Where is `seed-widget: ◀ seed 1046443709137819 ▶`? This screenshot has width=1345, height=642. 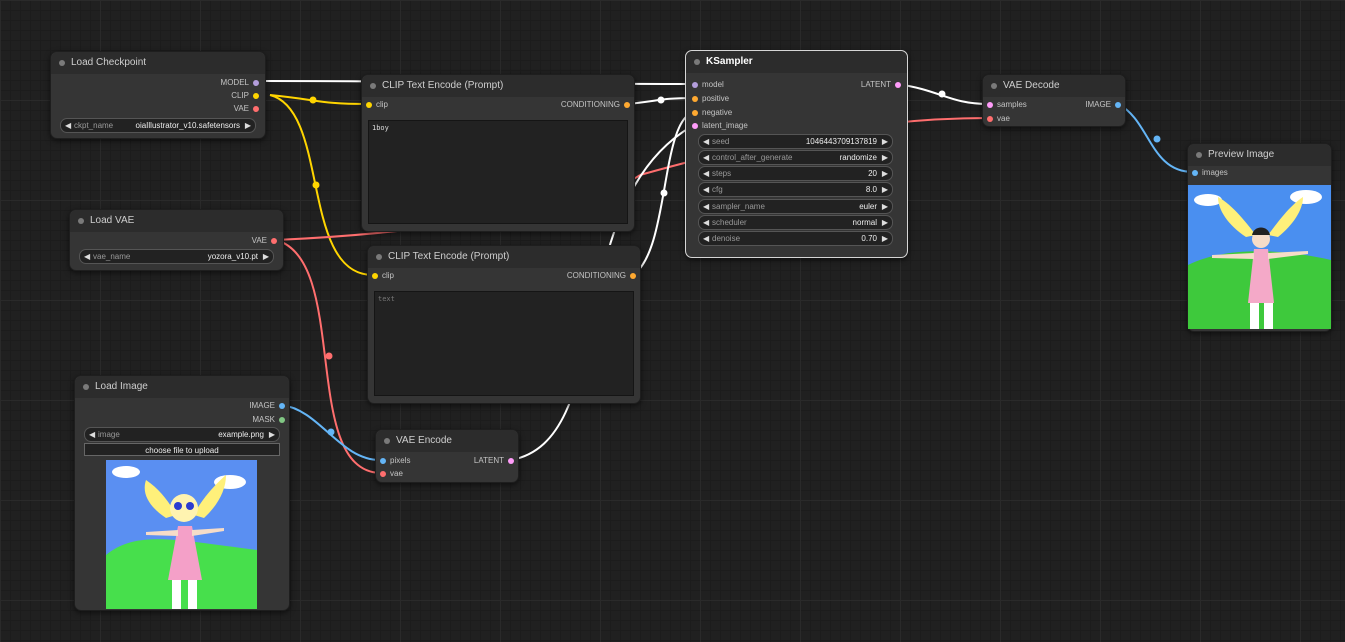 seed-widget: ◀ seed 1046443709137819 ▶ is located at coordinates (795, 141).